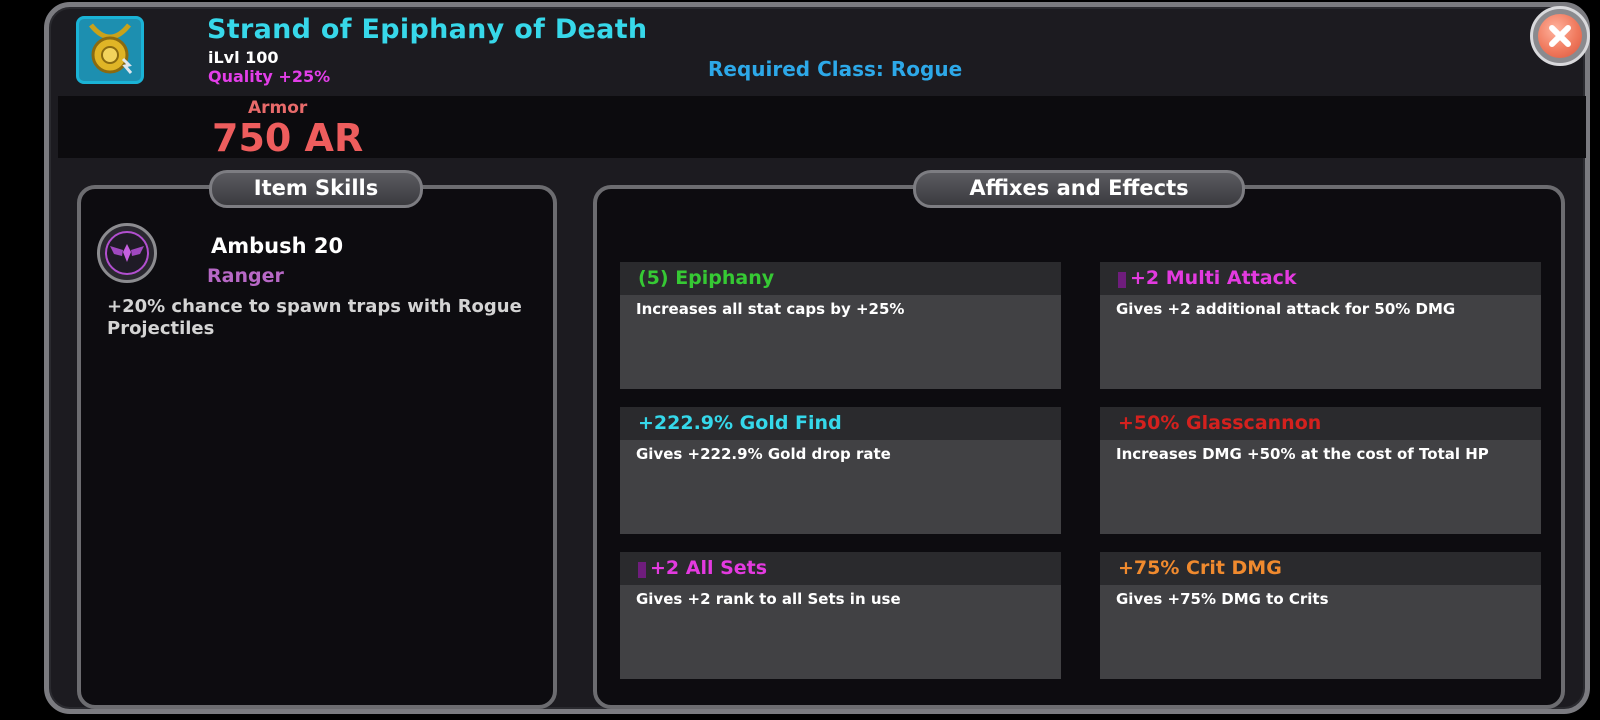 The height and width of the screenshot is (720, 1600). Describe the element at coordinates (316, 189) in the screenshot. I see `item-skills-tab: Item Skills` at that location.